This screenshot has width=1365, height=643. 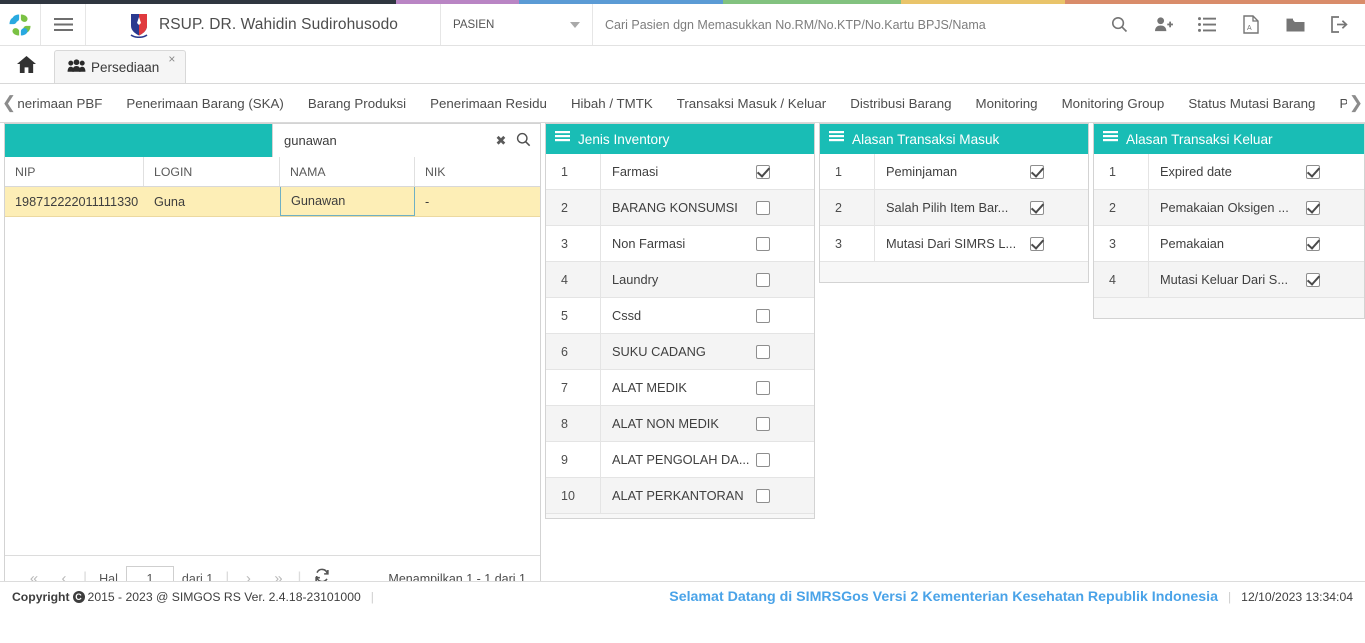 I want to click on list-item: 1 Expired date, so click(x=1229, y=172).